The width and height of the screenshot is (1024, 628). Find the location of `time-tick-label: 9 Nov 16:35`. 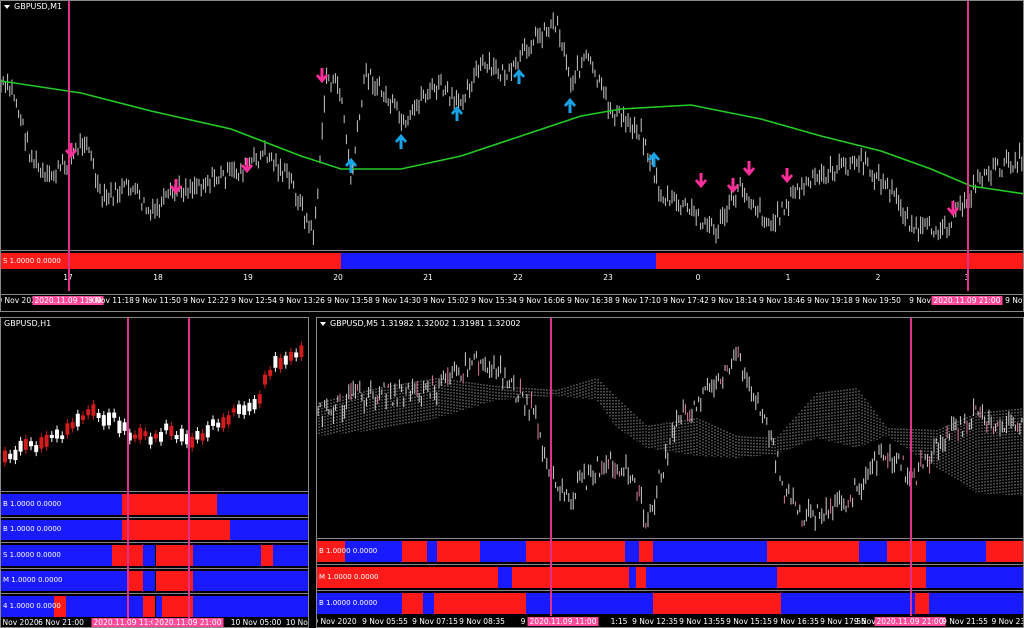

time-tick-label: 9 Nov 16:35 is located at coordinates (796, 621).